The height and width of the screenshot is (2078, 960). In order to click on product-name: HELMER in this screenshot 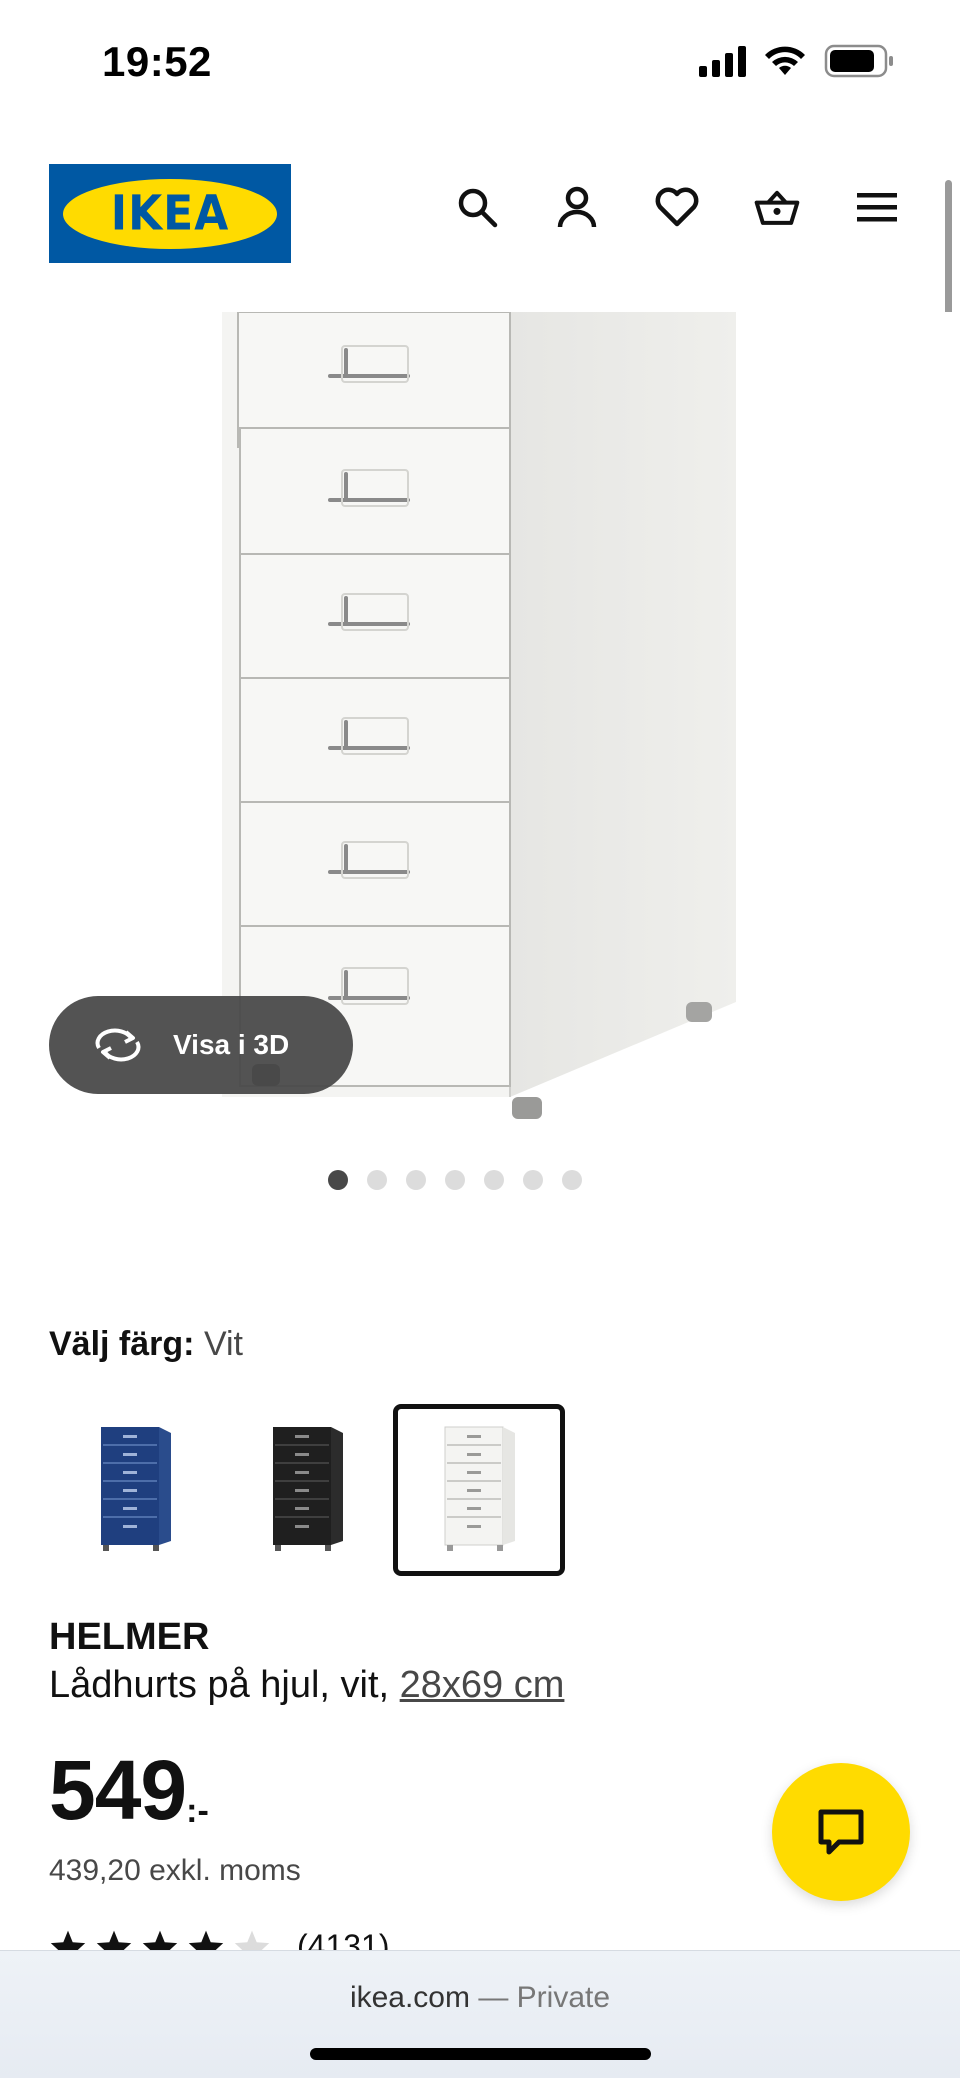, I will do `click(129, 1637)`.